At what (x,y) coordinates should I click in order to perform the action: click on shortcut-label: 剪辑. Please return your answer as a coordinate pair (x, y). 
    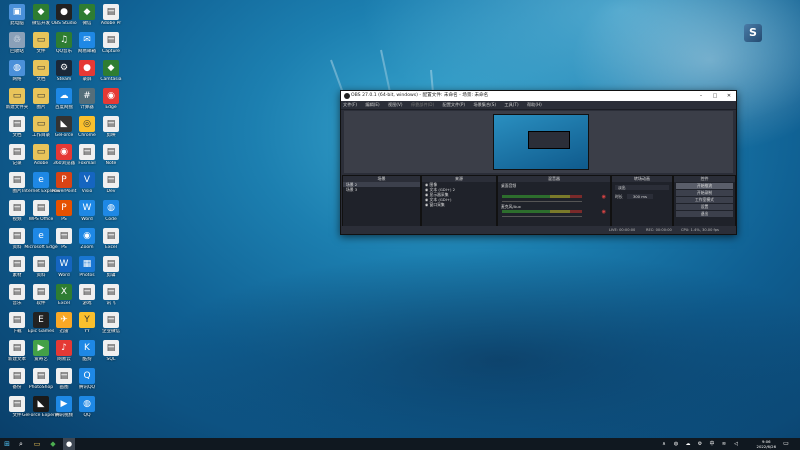
    Looking at the image, I should click on (111, 275).